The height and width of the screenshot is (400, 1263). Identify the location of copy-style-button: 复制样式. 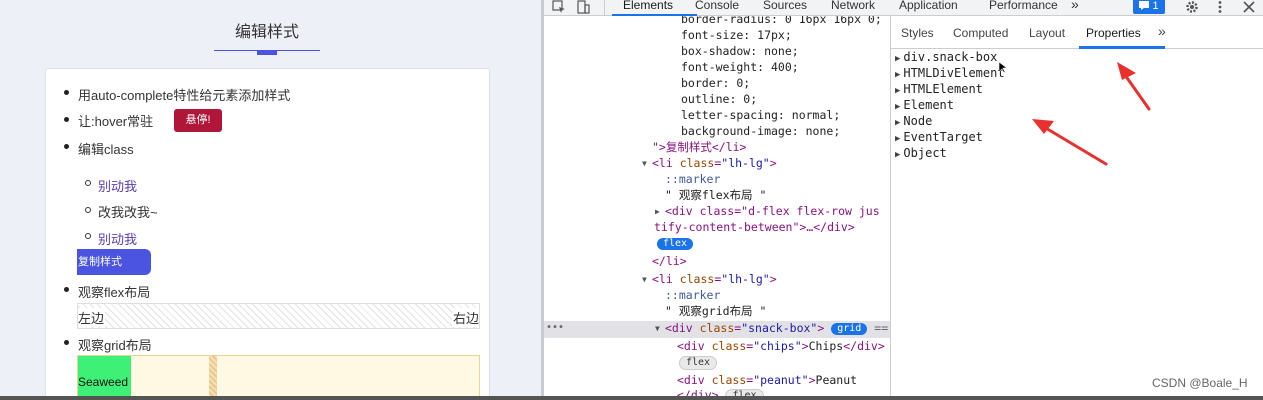
(114, 262).